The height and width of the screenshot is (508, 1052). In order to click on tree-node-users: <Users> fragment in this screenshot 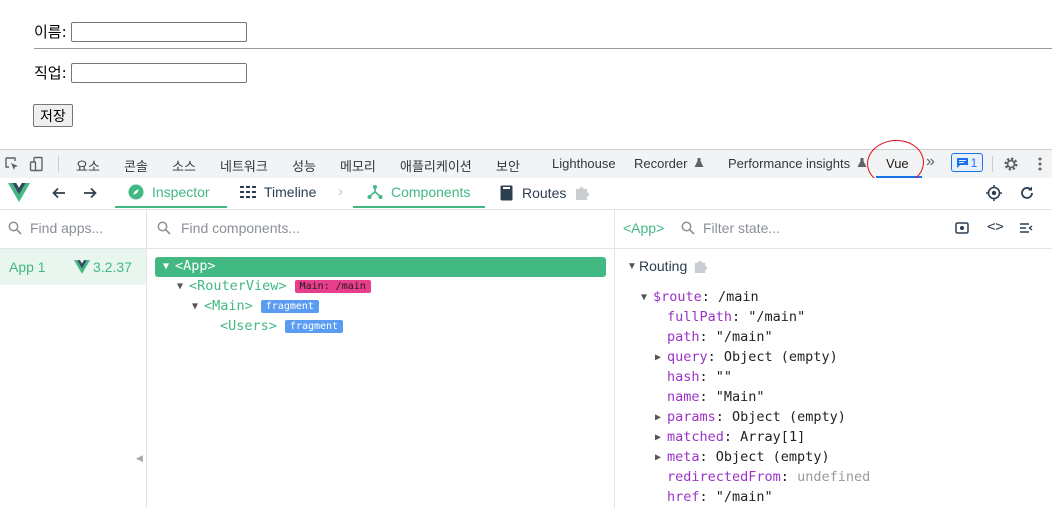, I will do `click(282, 326)`.